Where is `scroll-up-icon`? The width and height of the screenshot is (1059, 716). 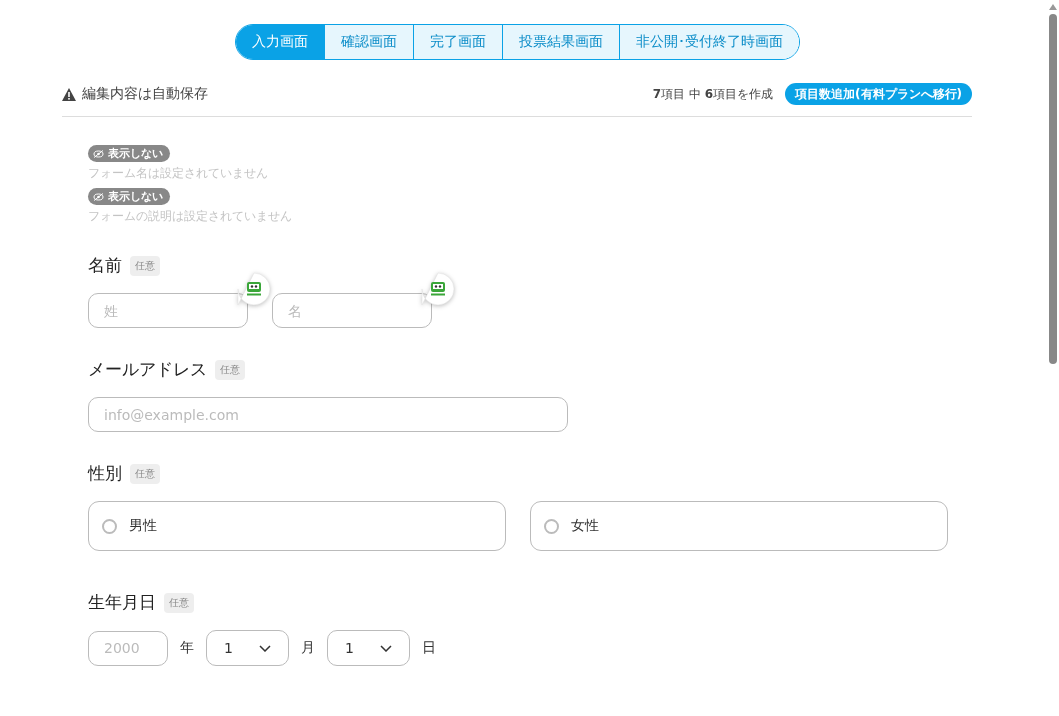
scroll-up-icon is located at coordinates (1052, 7).